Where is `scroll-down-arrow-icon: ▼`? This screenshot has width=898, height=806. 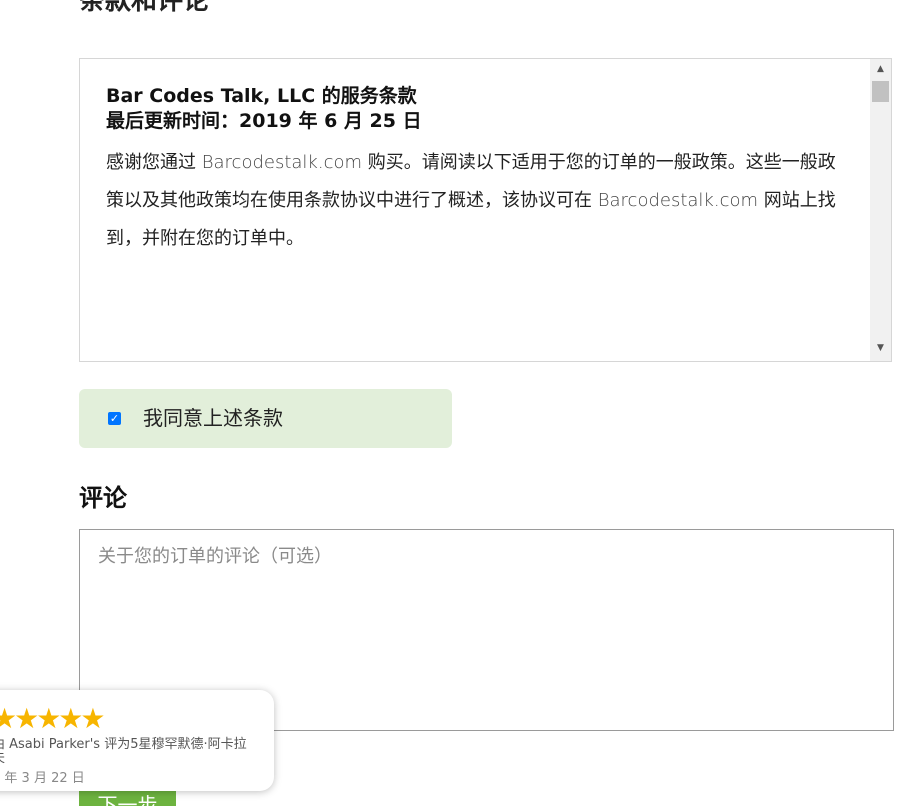 scroll-down-arrow-icon: ▼ is located at coordinates (880, 348).